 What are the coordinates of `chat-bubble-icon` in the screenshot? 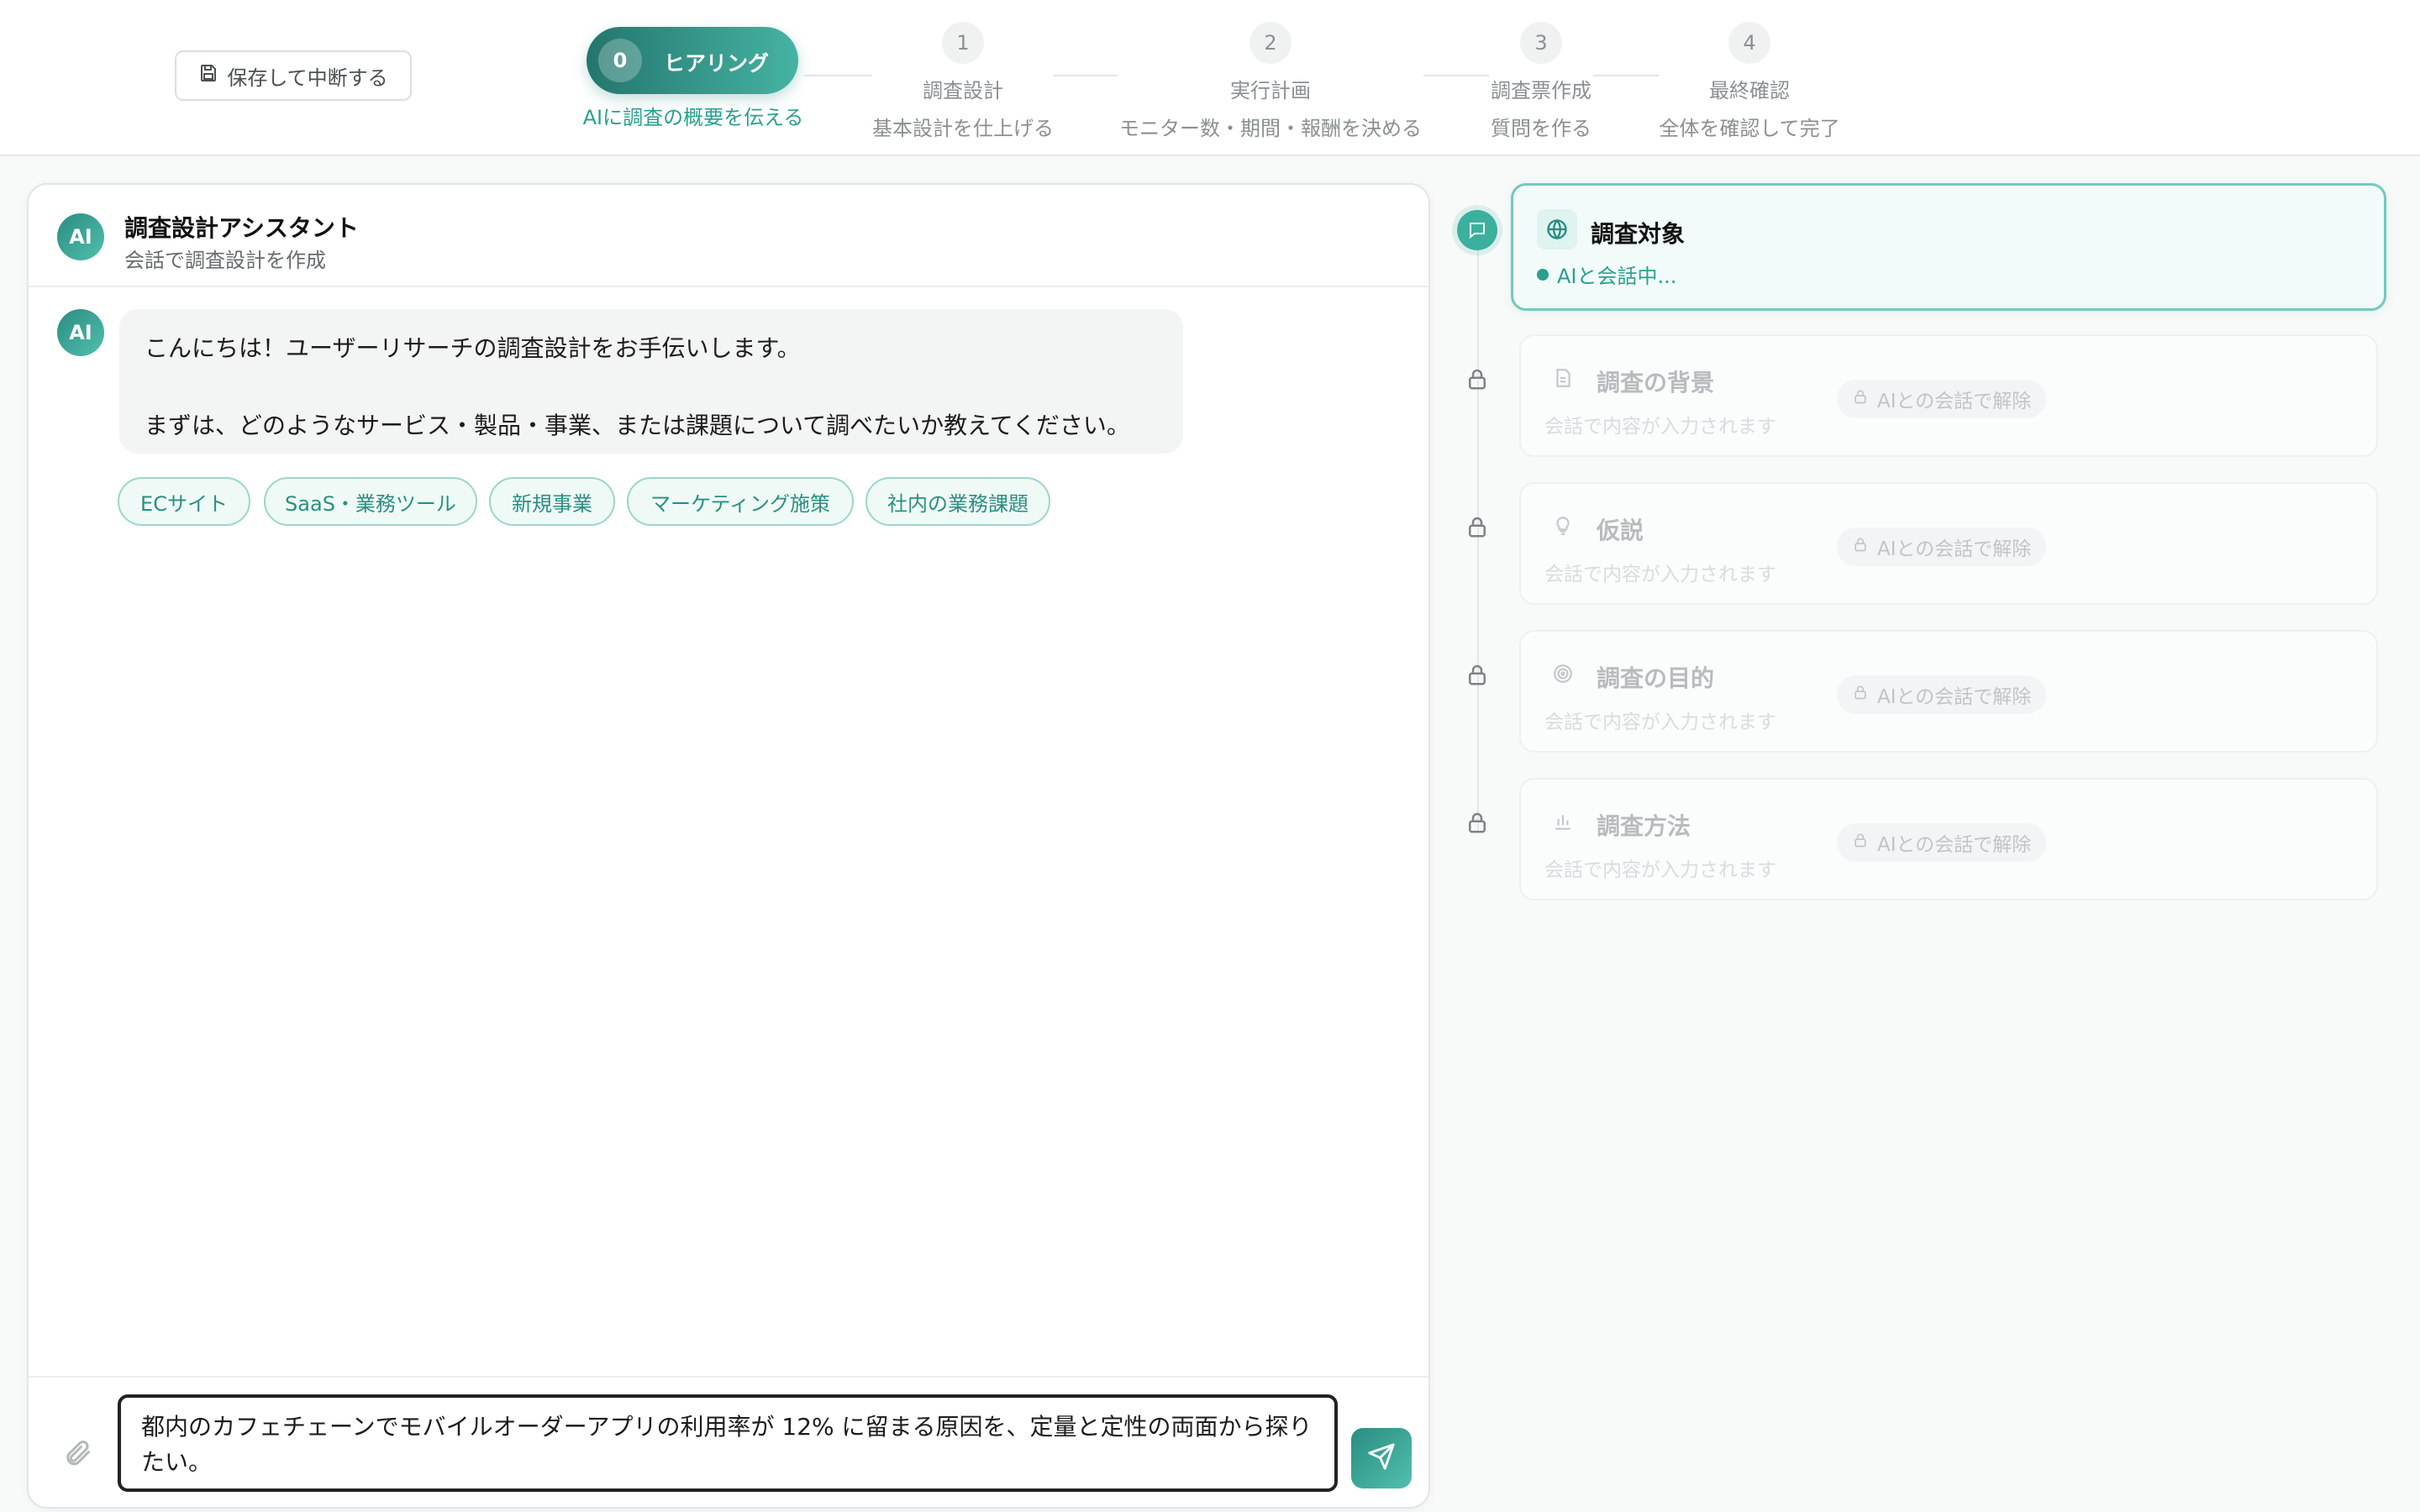 It's located at (1477, 230).